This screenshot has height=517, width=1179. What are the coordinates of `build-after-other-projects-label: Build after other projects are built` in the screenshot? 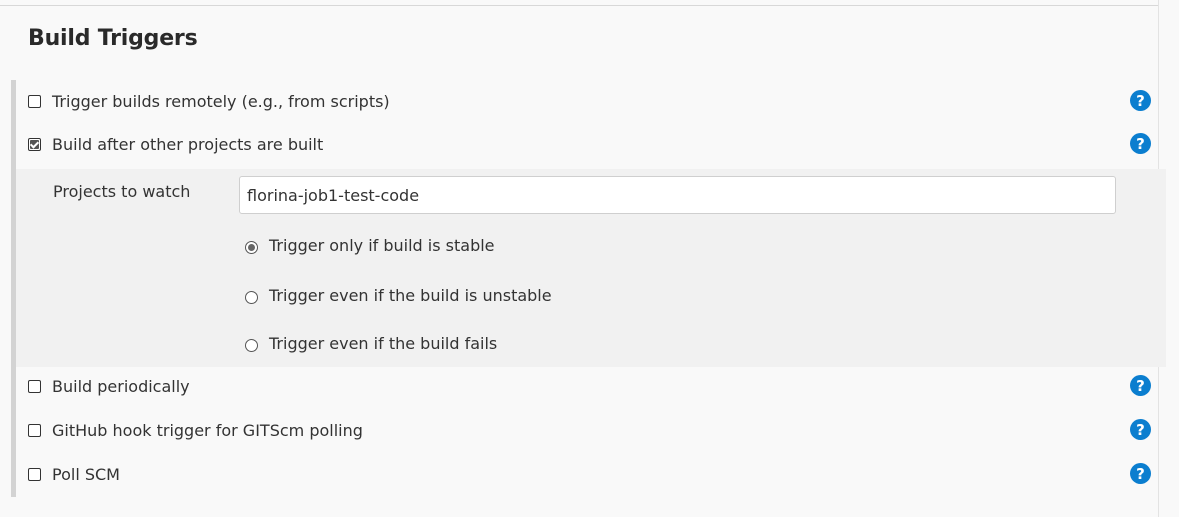 It's located at (187, 144).